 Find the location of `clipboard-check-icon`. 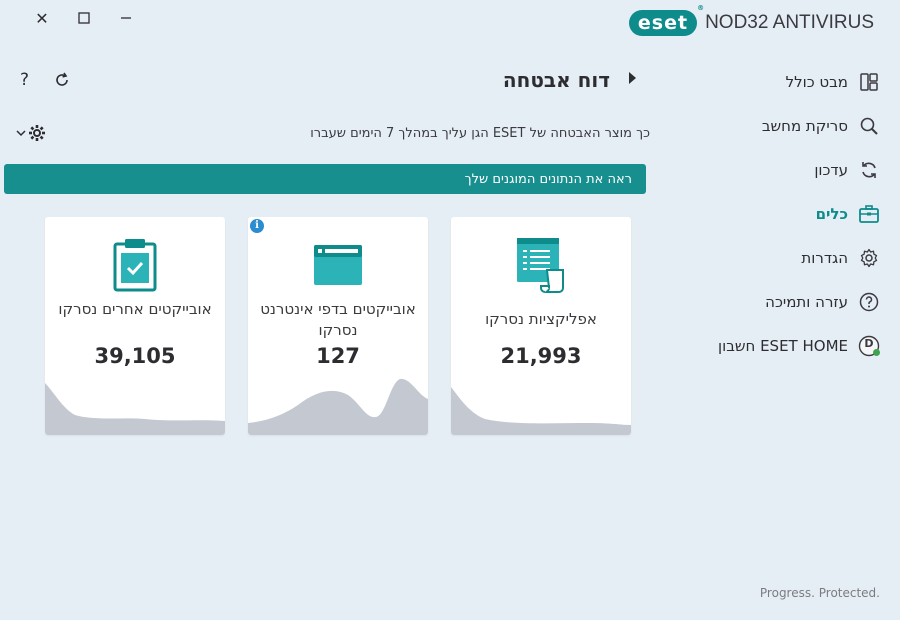

clipboard-check-icon is located at coordinates (135, 265).